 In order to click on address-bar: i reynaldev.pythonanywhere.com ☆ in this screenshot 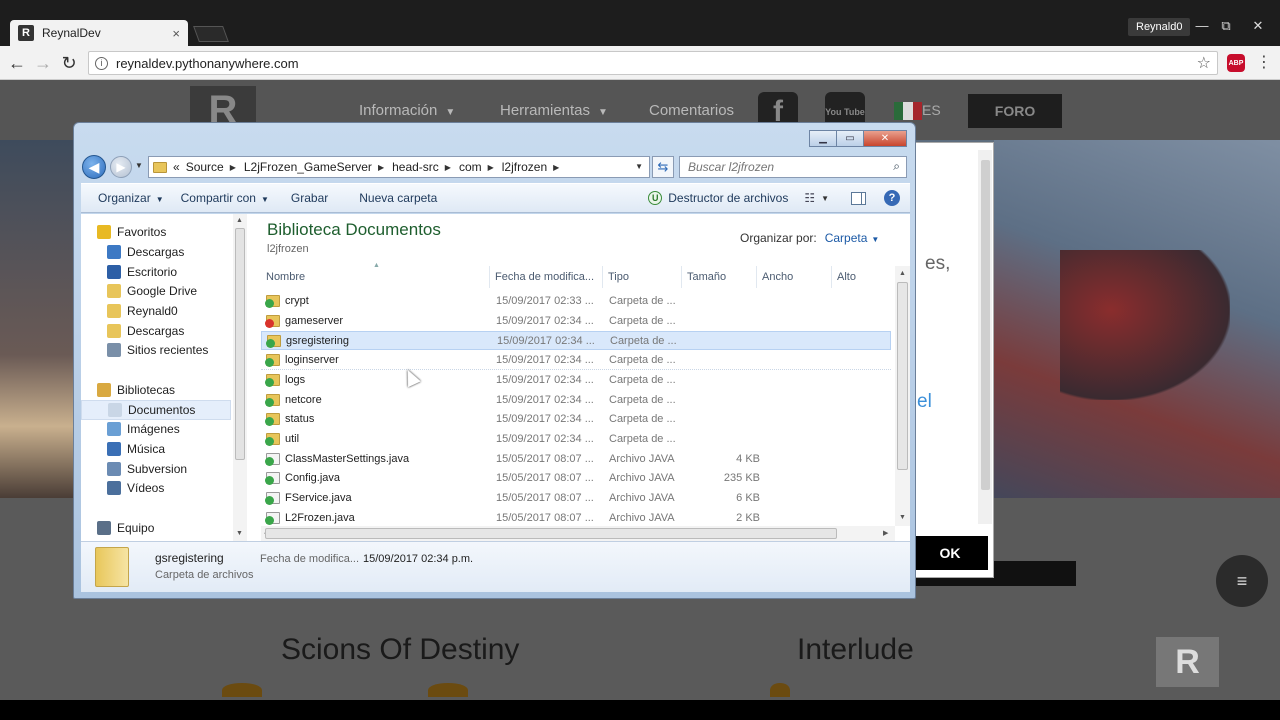, I will do `click(653, 63)`.